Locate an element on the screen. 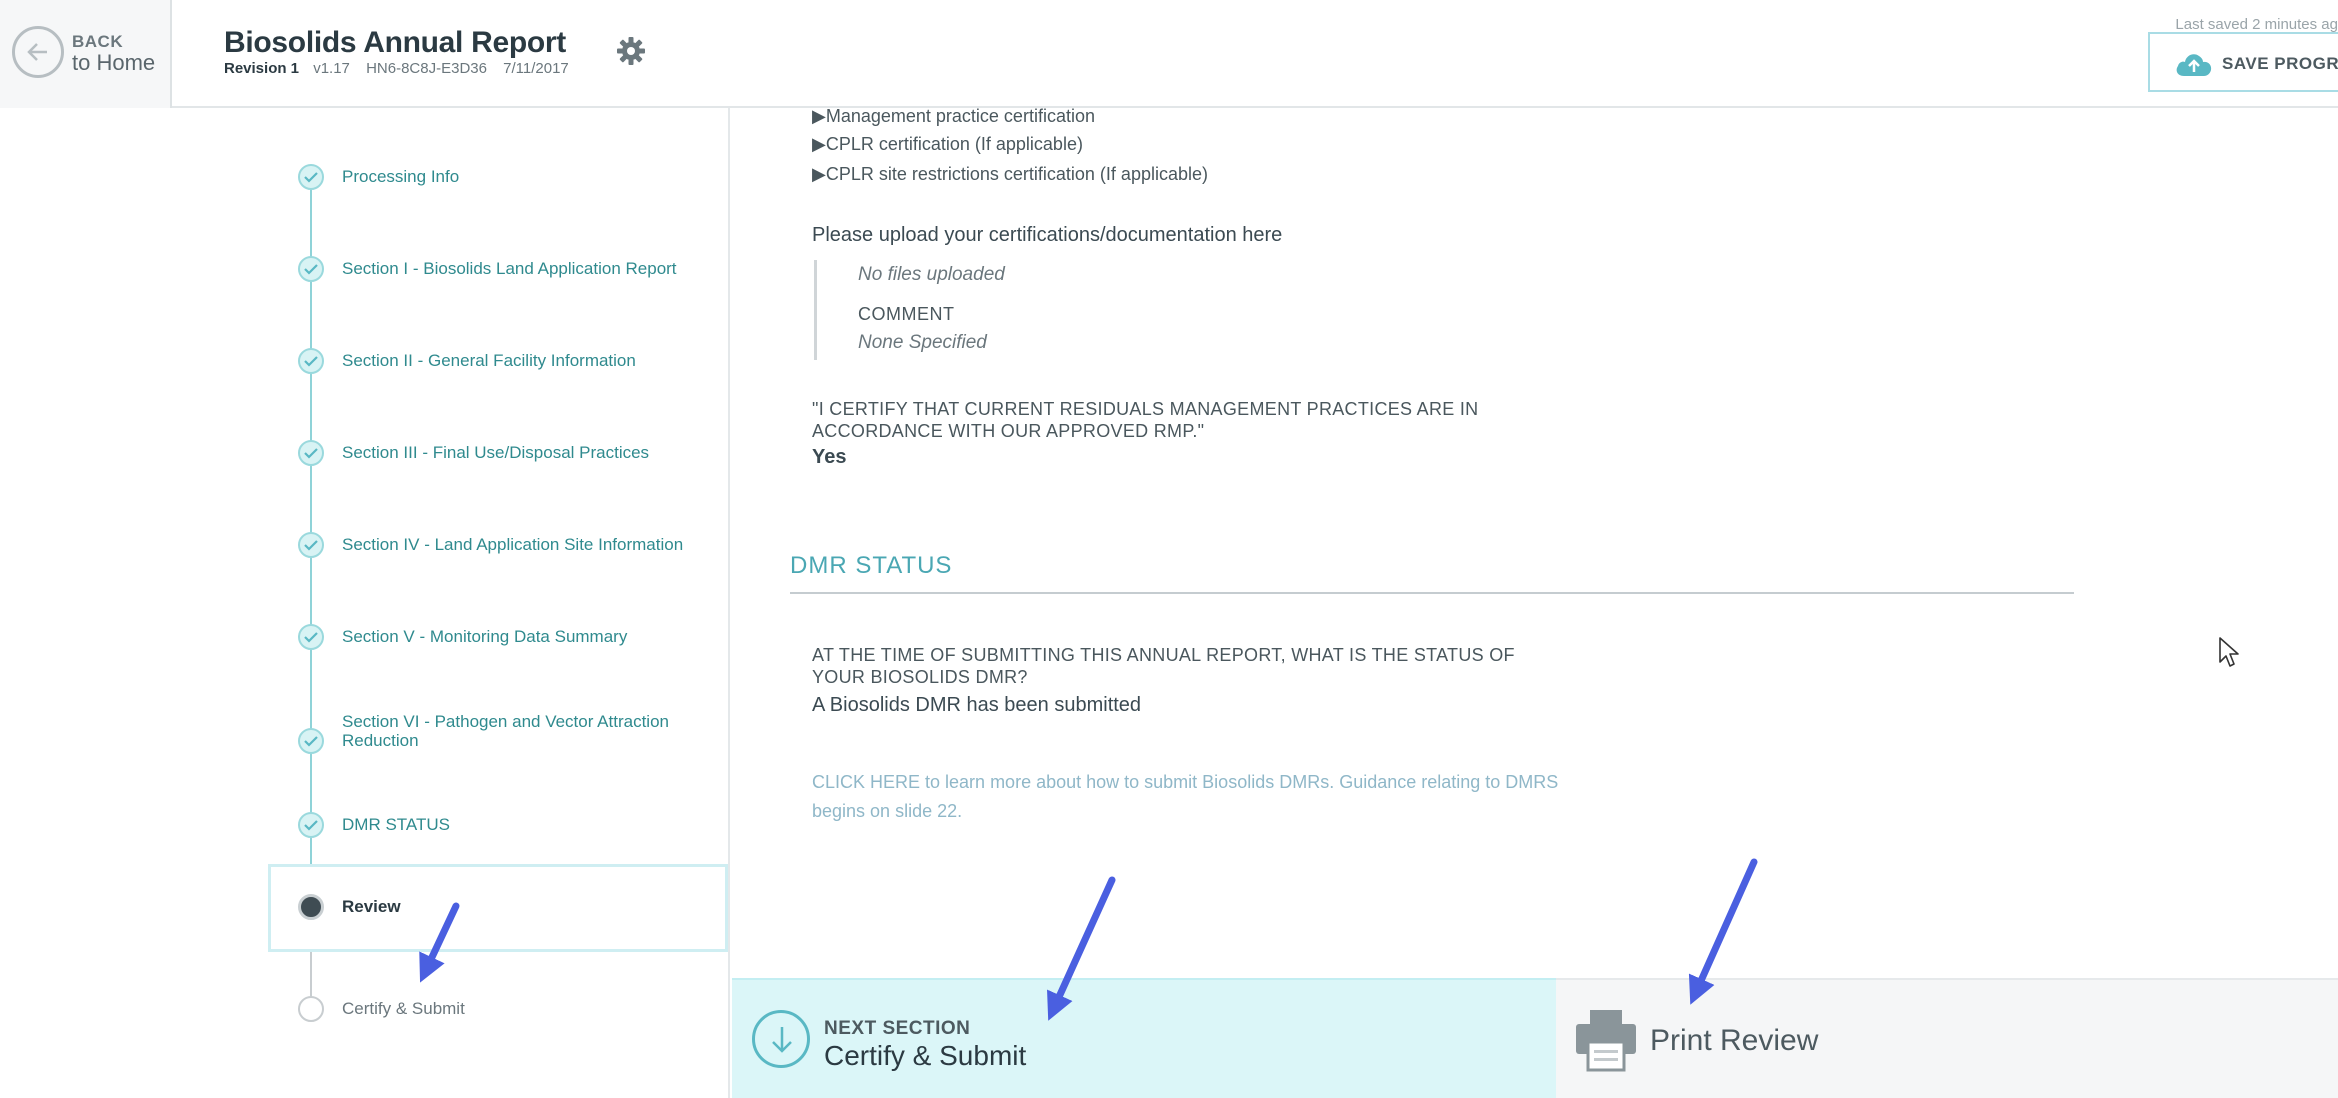 The height and width of the screenshot is (1098, 2338). certify-answer: Yes is located at coordinates (829, 457).